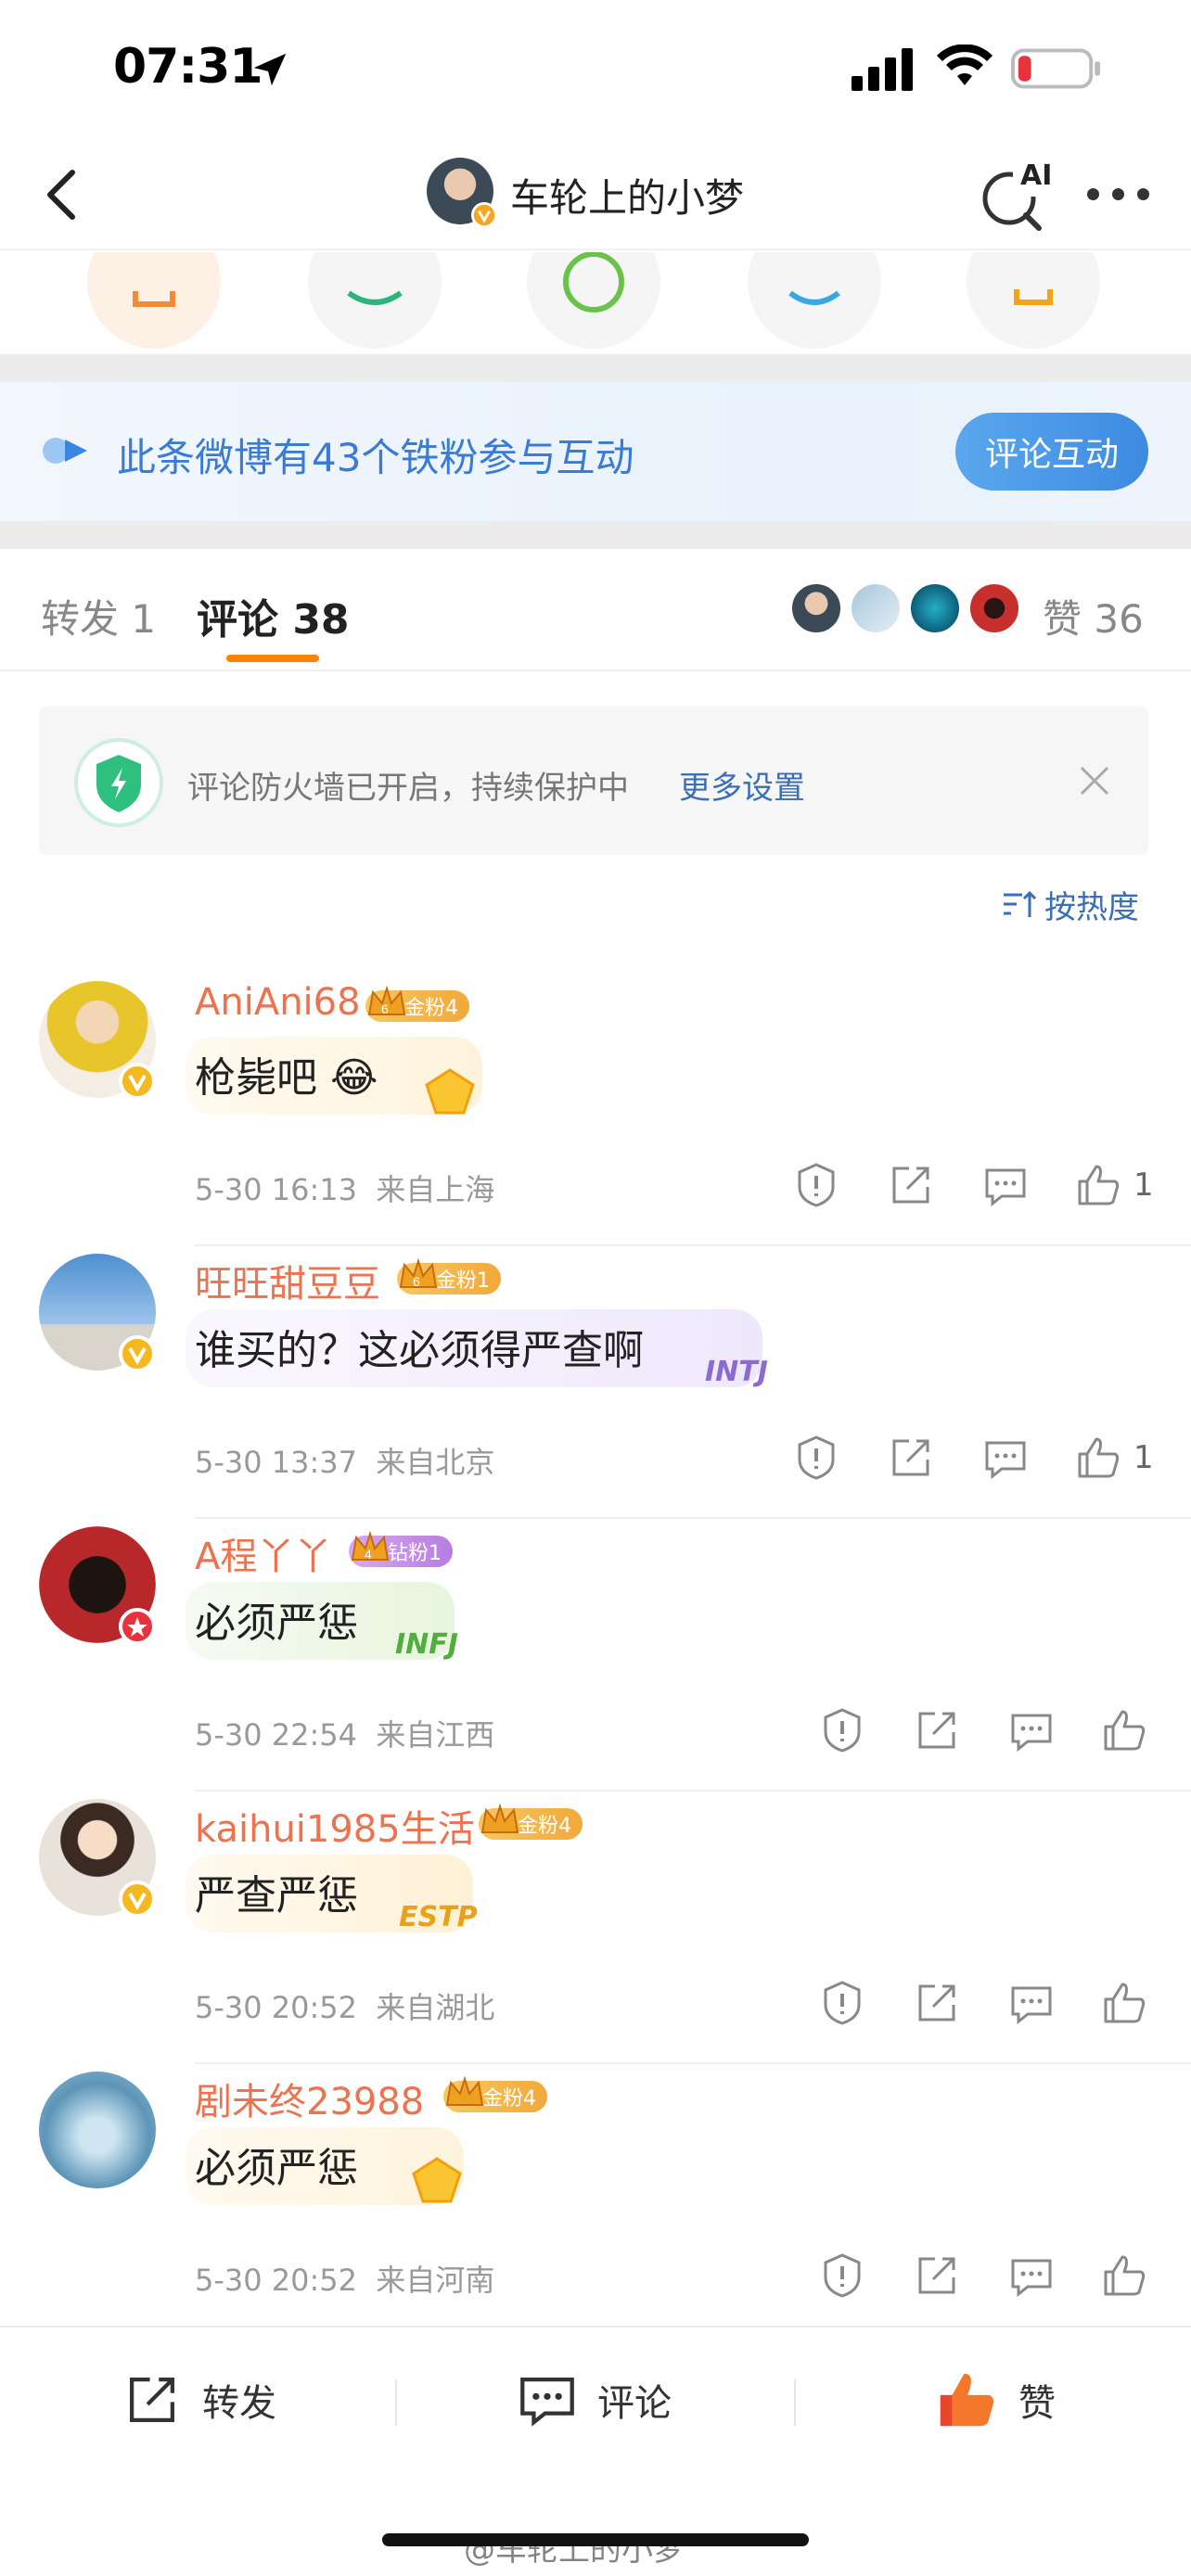 This screenshot has width=1191, height=2576. What do you see at coordinates (595, 610) in the screenshot?
I see `interaction-tabs: 转发 1 评论 38 赞 36` at bounding box center [595, 610].